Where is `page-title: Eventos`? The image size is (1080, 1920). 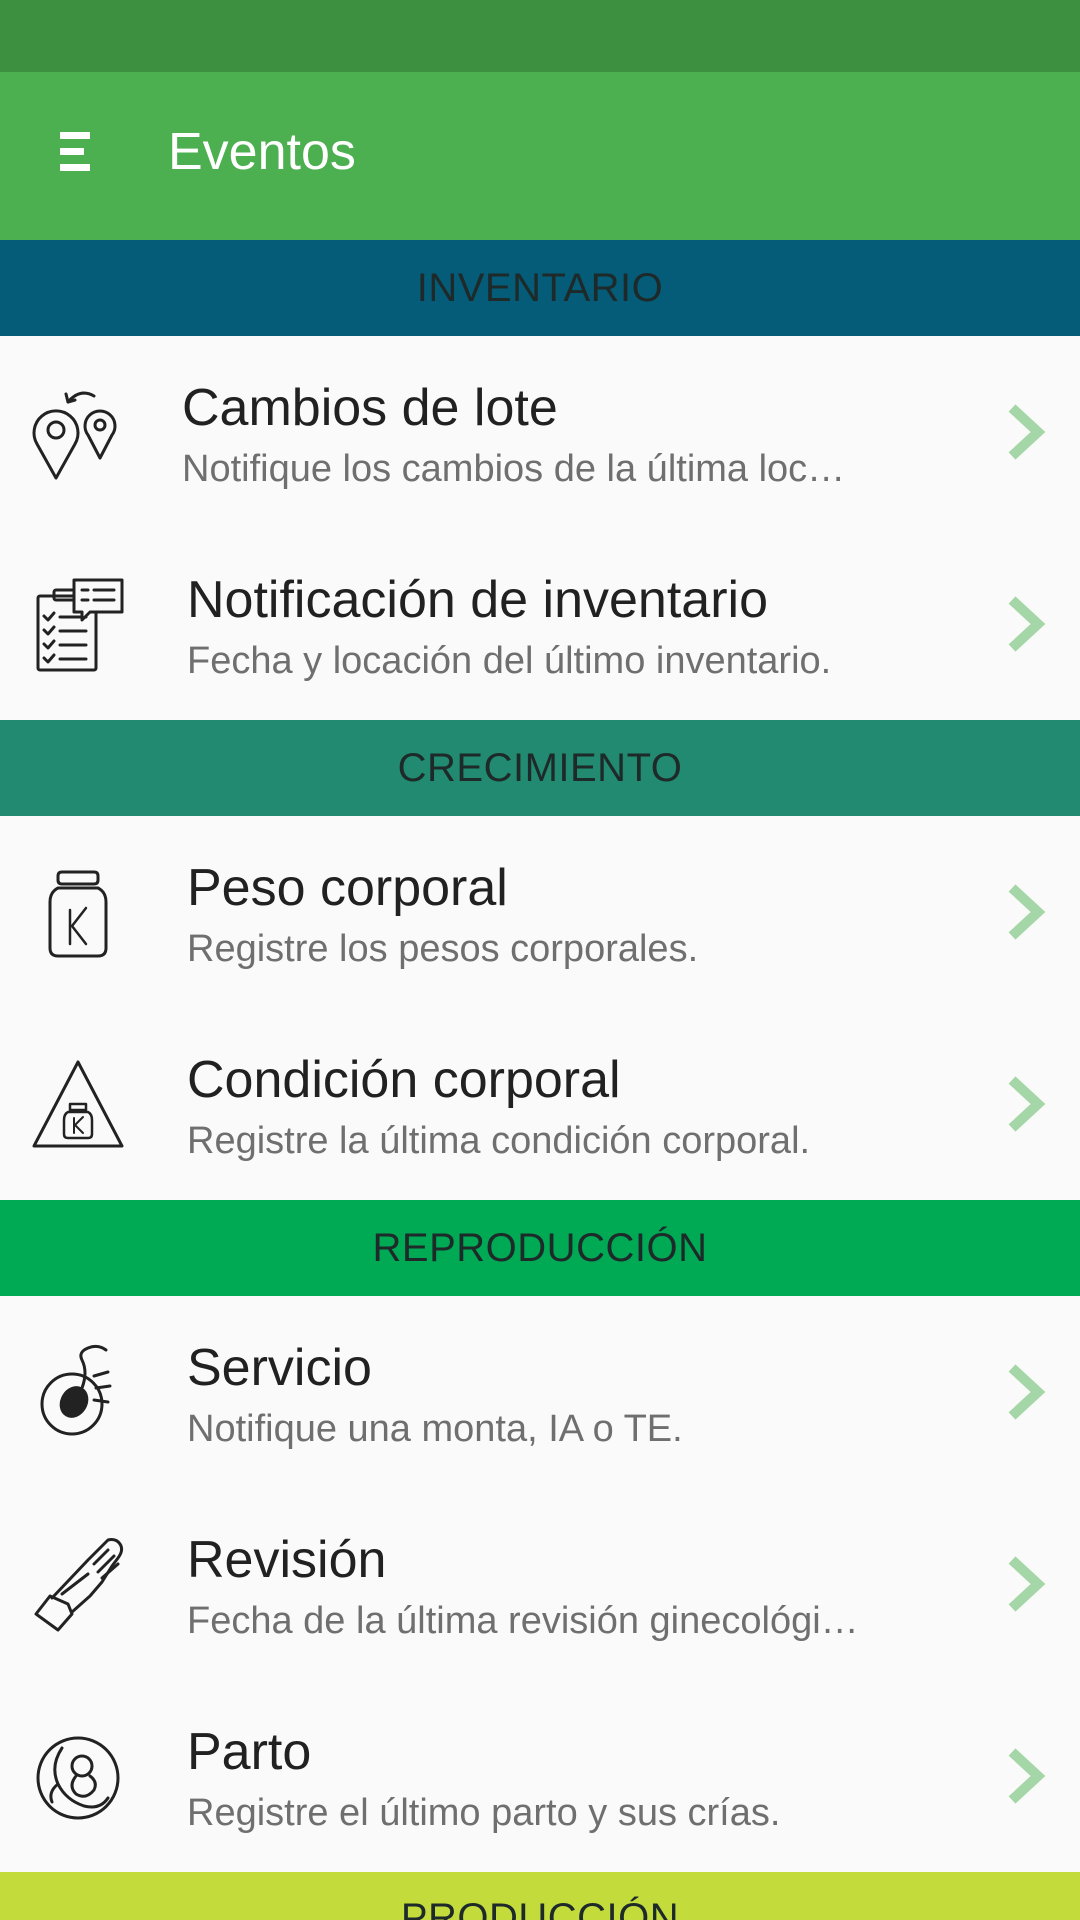 page-title: Eventos is located at coordinates (262, 152).